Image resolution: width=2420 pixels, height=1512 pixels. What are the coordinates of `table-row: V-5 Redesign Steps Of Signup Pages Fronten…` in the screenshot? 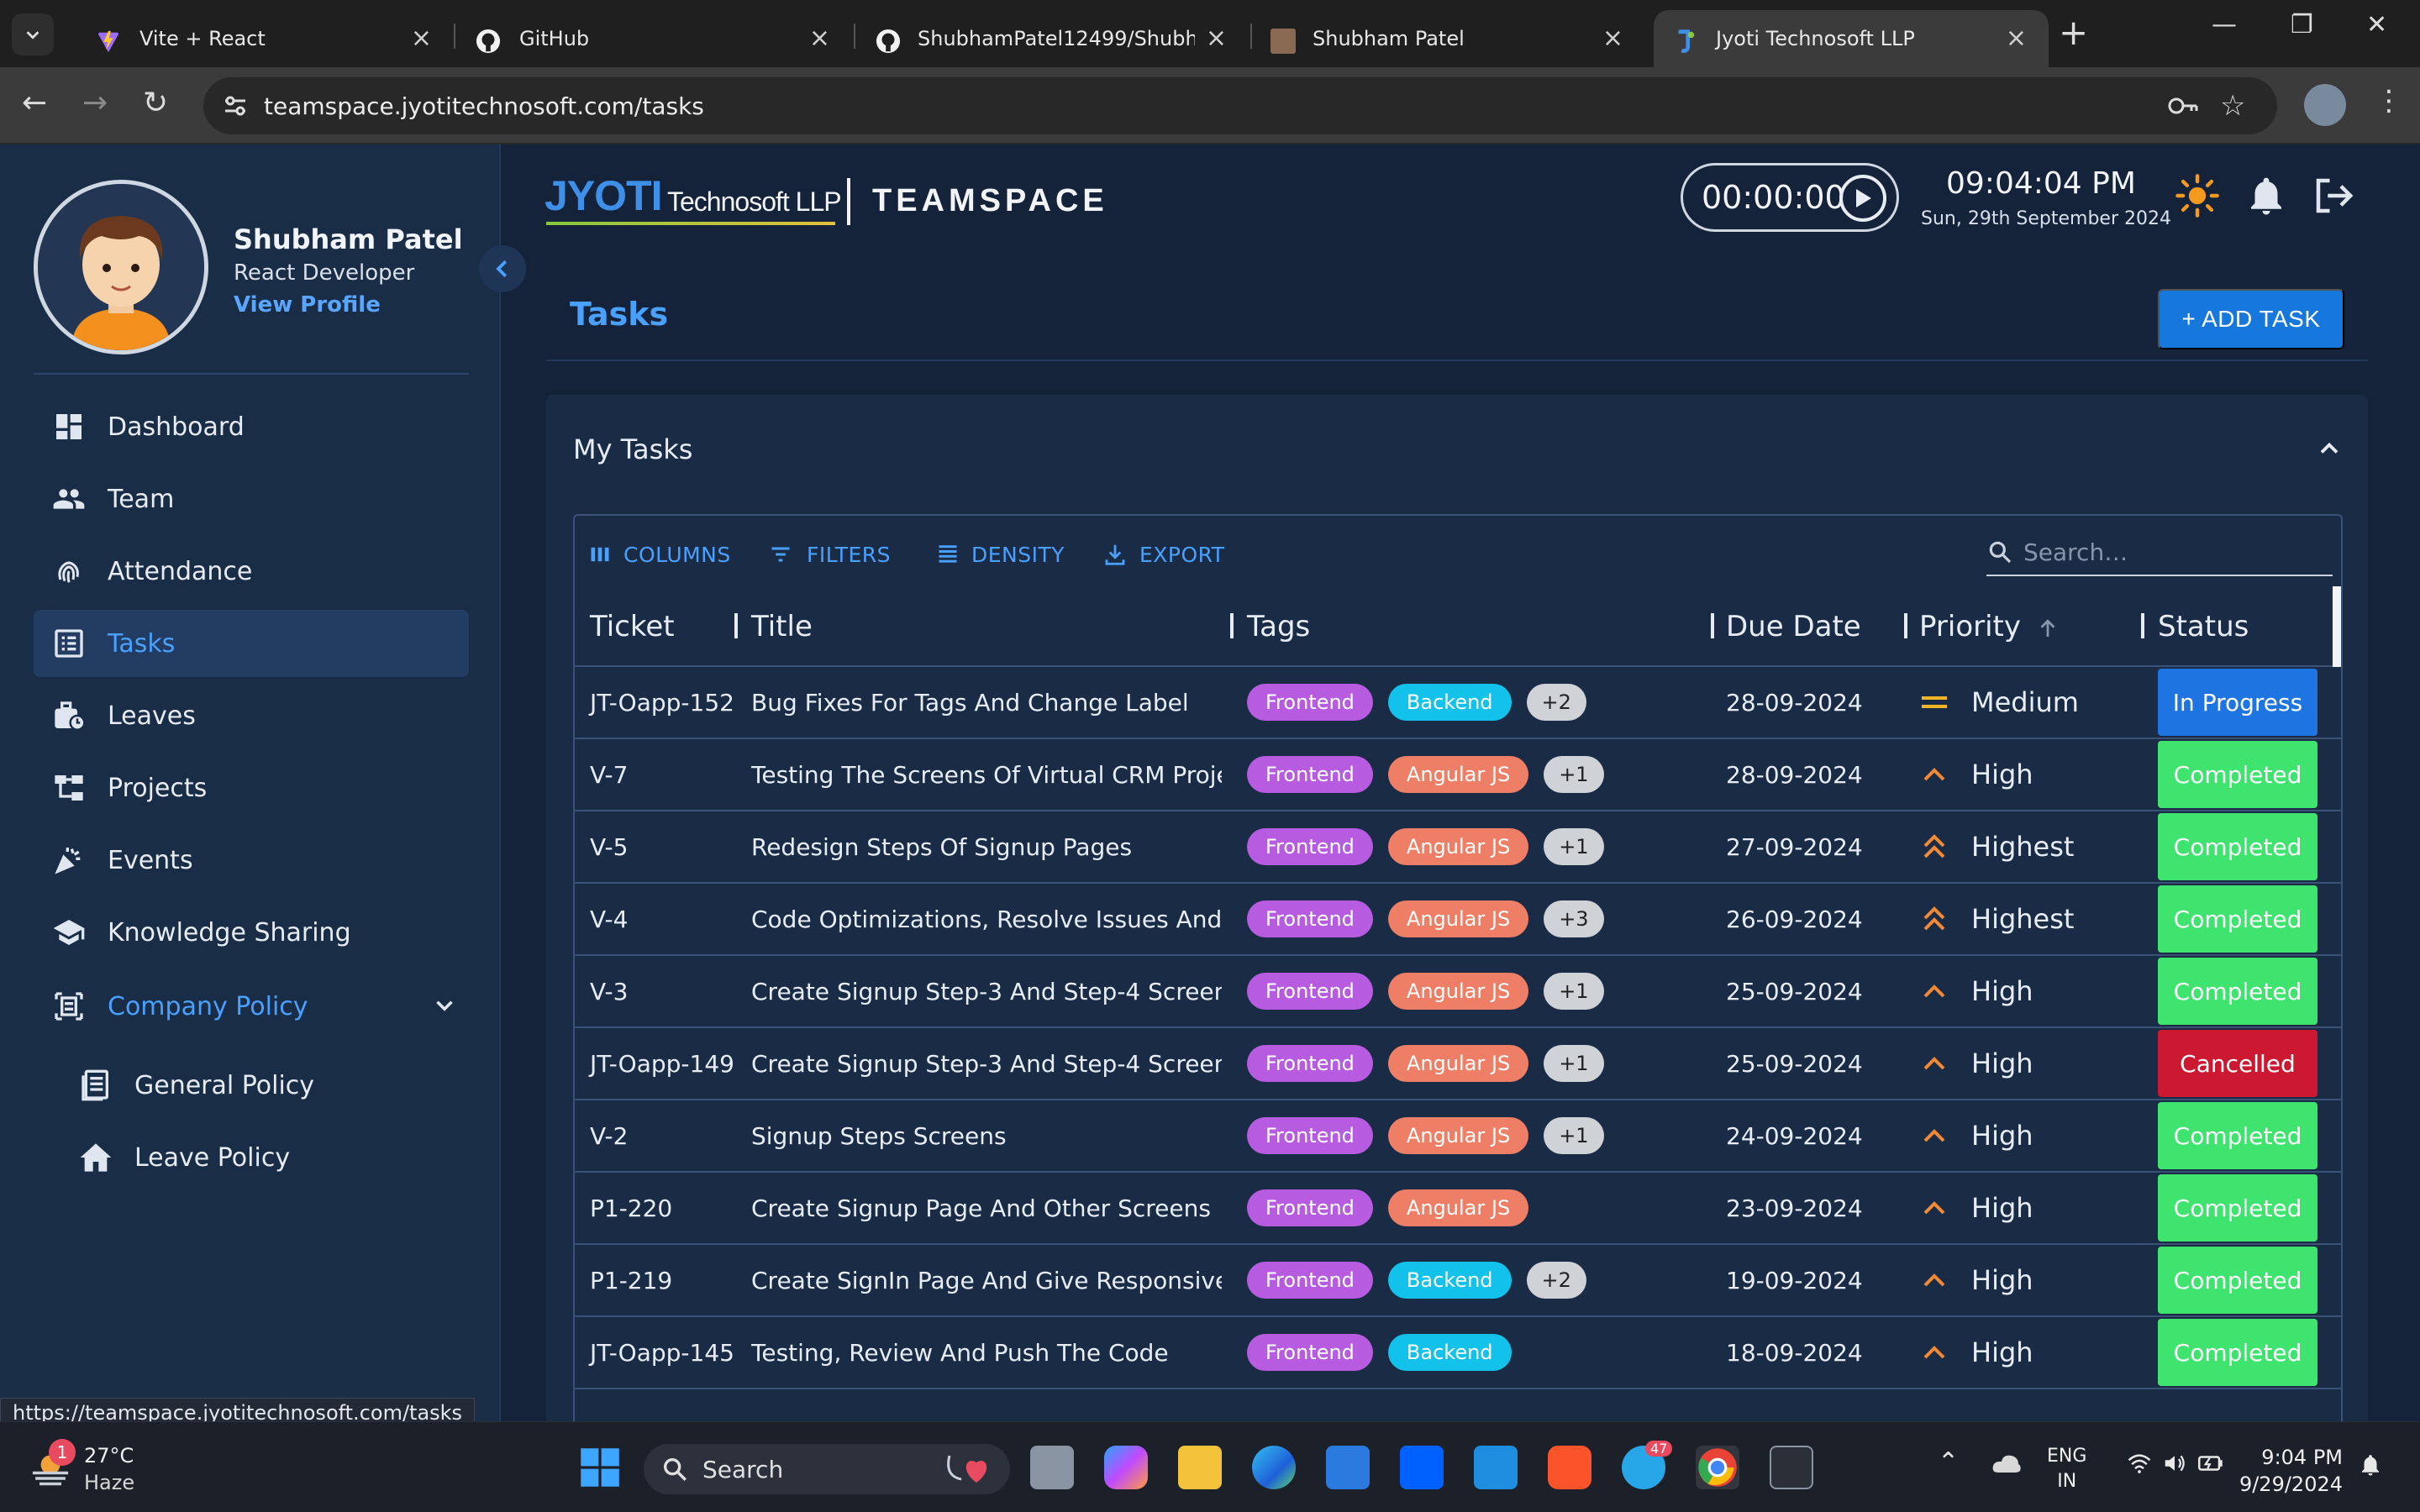 It's located at (1458, 847).